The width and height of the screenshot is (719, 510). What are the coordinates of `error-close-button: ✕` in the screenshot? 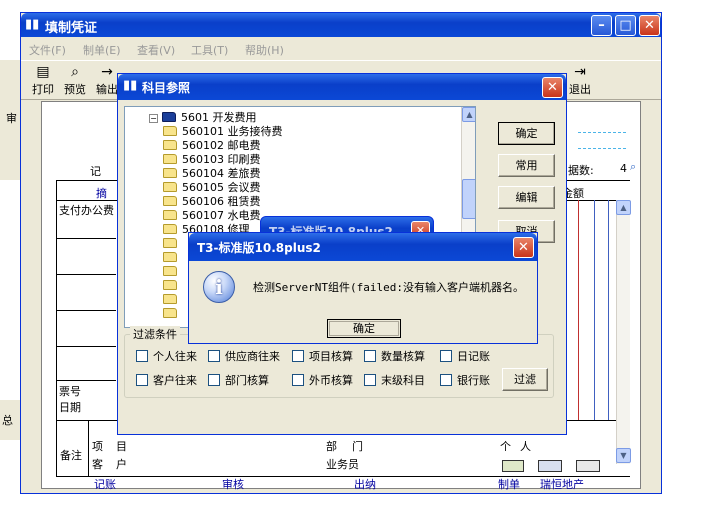 It's located at (523, 247).